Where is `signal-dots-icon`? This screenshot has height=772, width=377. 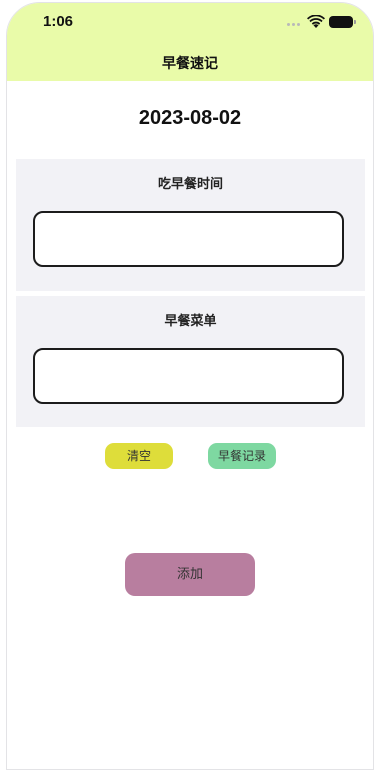 signal-dots-icon is located at coordinates (295, 25).